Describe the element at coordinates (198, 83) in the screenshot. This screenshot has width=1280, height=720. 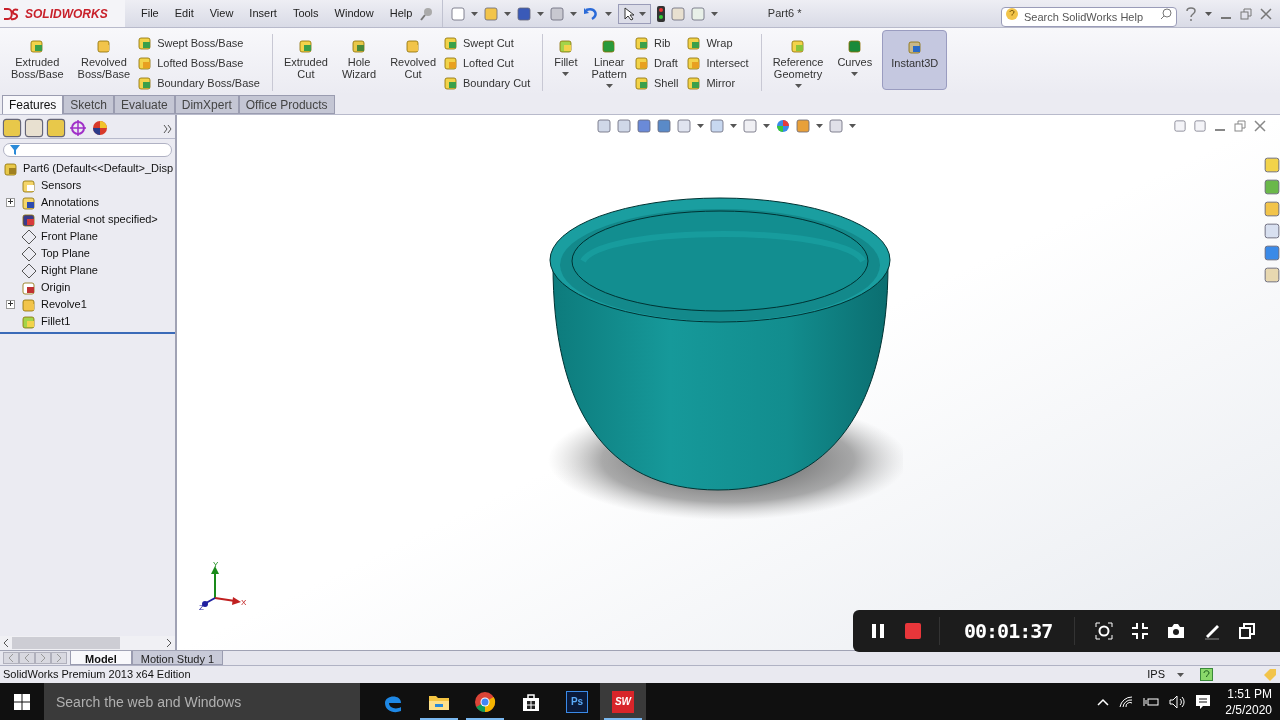
I see `ribbon-command: Boundary Boss/Base` at that location.